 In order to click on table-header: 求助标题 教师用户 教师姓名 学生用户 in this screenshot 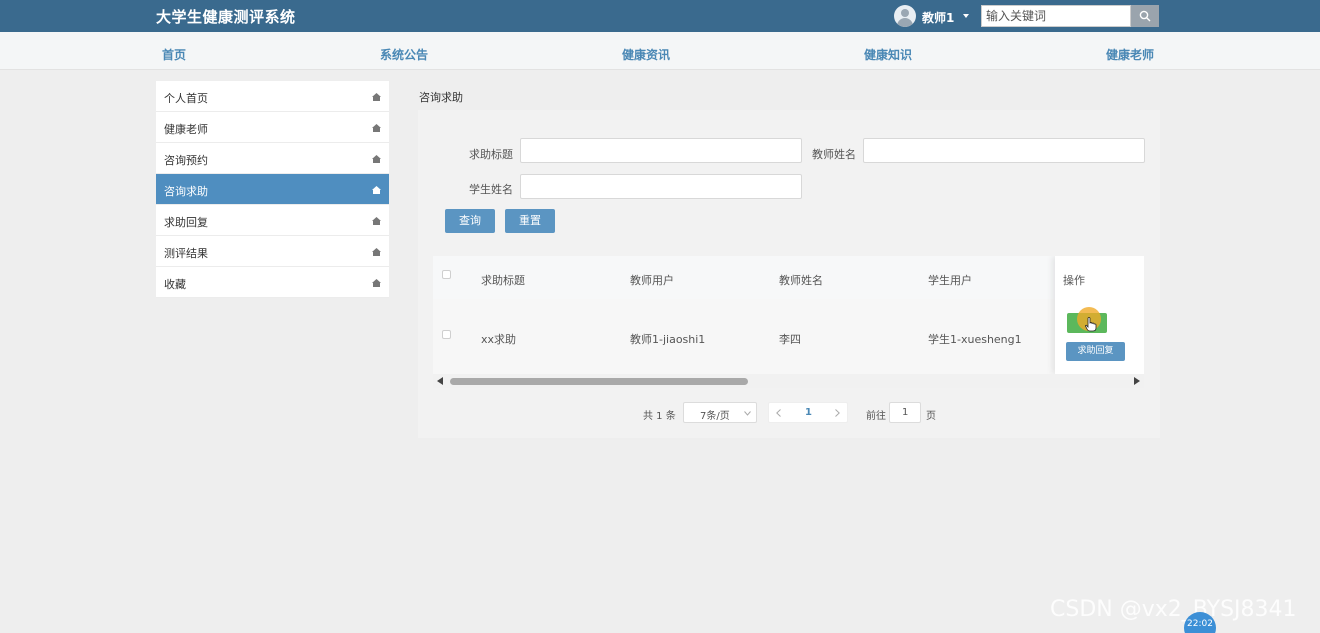, I will do `click(788, 277)`.